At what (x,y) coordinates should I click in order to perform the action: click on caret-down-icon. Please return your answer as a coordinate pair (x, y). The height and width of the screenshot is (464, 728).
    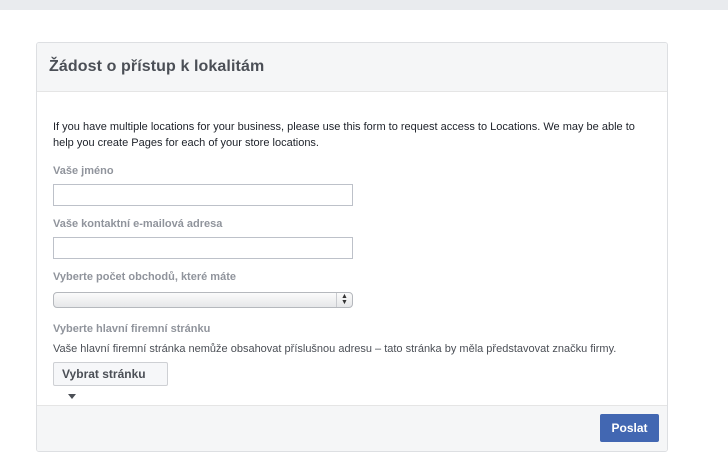
    Looking at the image, I should click on (72, 396).